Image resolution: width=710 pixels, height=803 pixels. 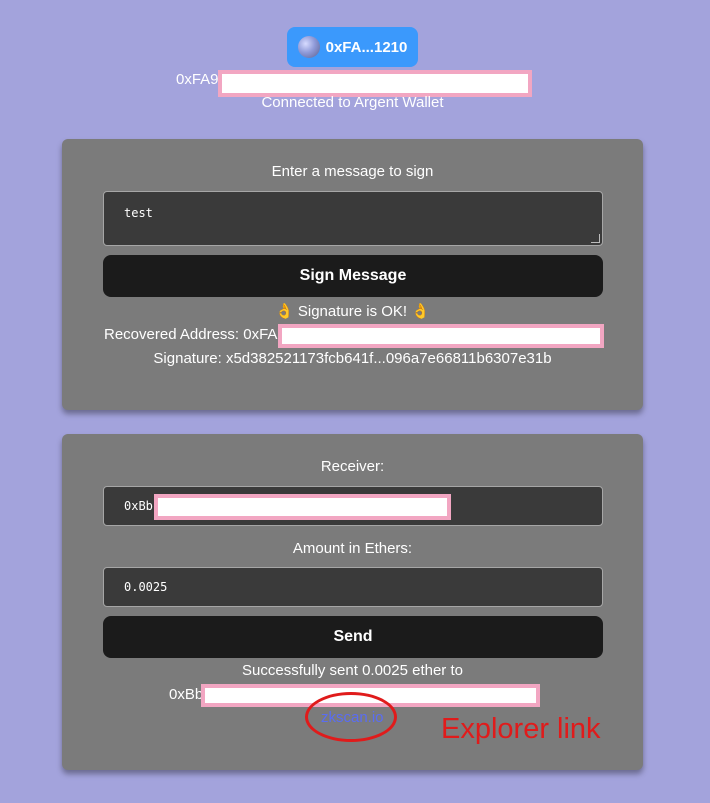 What do you see at coordinates (138, 506) in the screenshot?
I see `receiver-input-value: 0xBb` at bounding box center [138, 506].